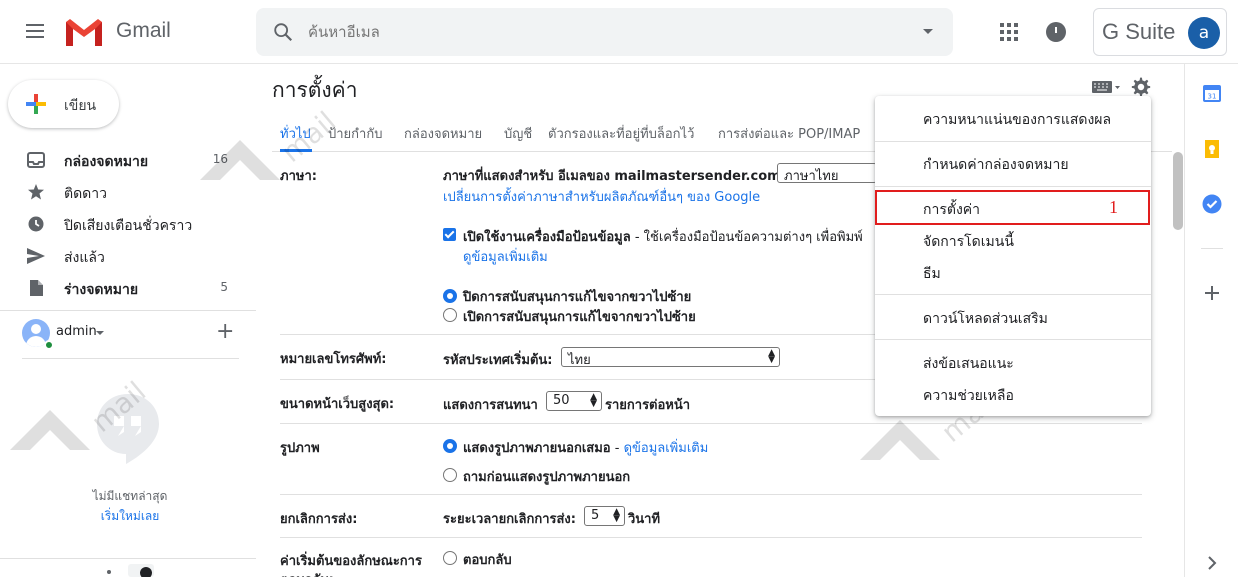 The image size is (1238, 577). I want to click on top-header: Gmail G Suite a, so click(619, 32).